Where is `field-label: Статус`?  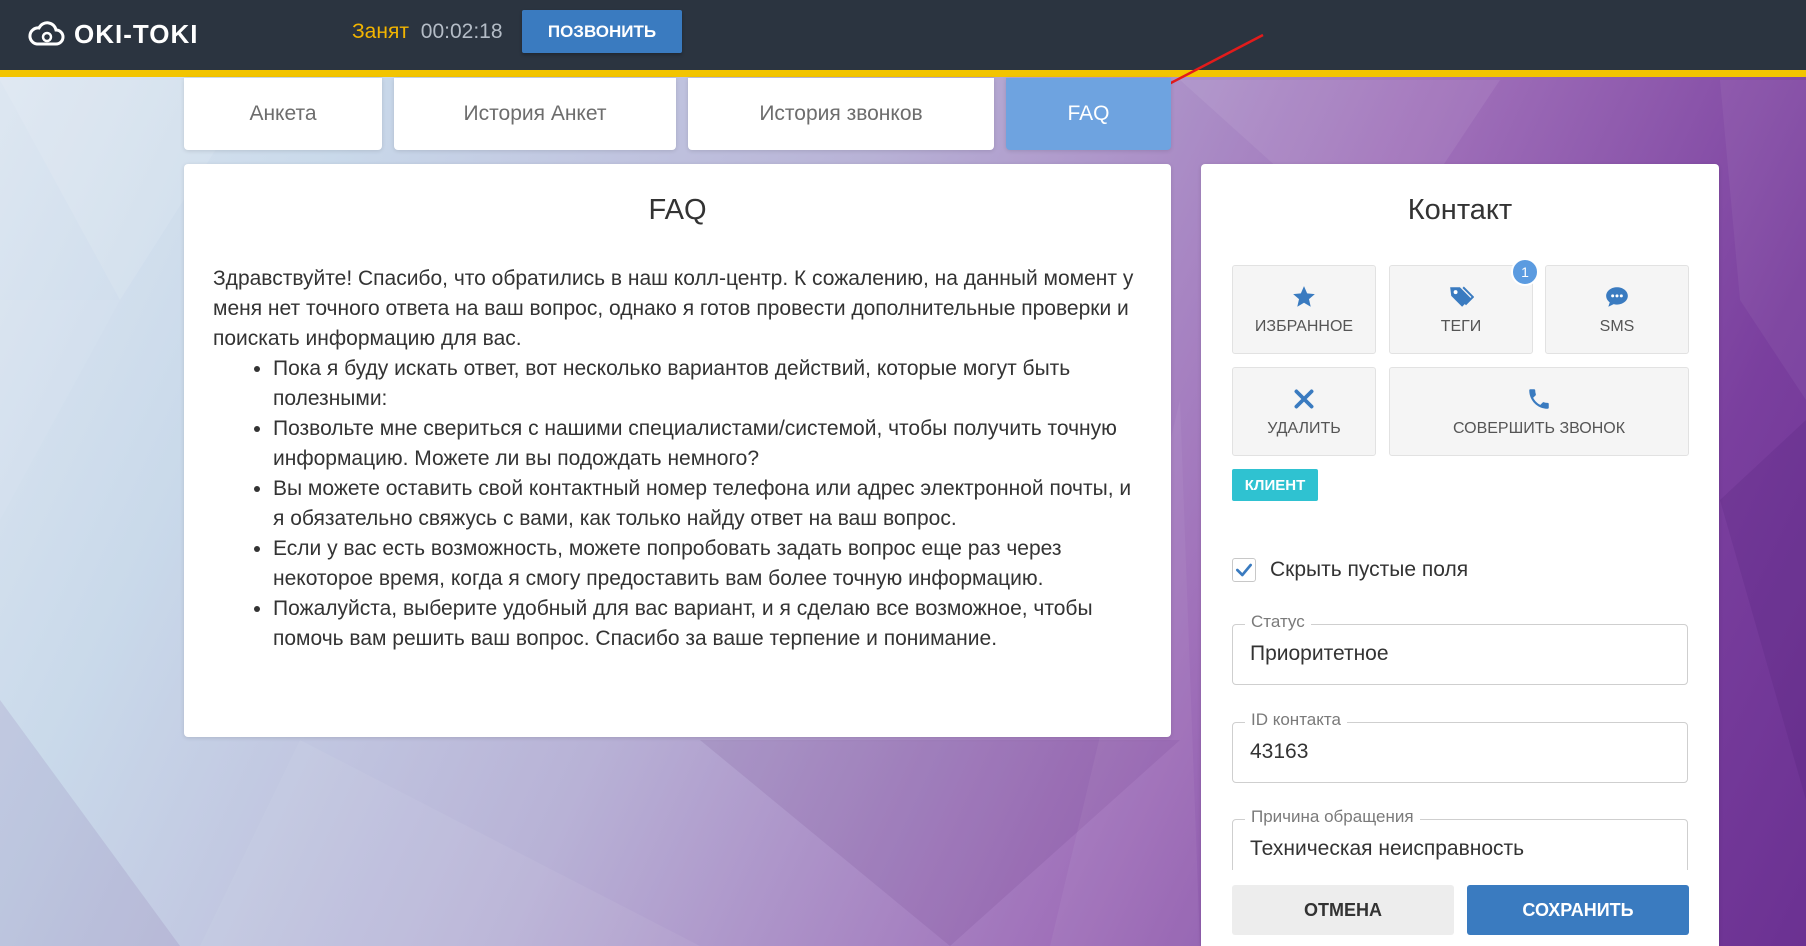 field-label: Статус is located at coordinates (1278, 622).